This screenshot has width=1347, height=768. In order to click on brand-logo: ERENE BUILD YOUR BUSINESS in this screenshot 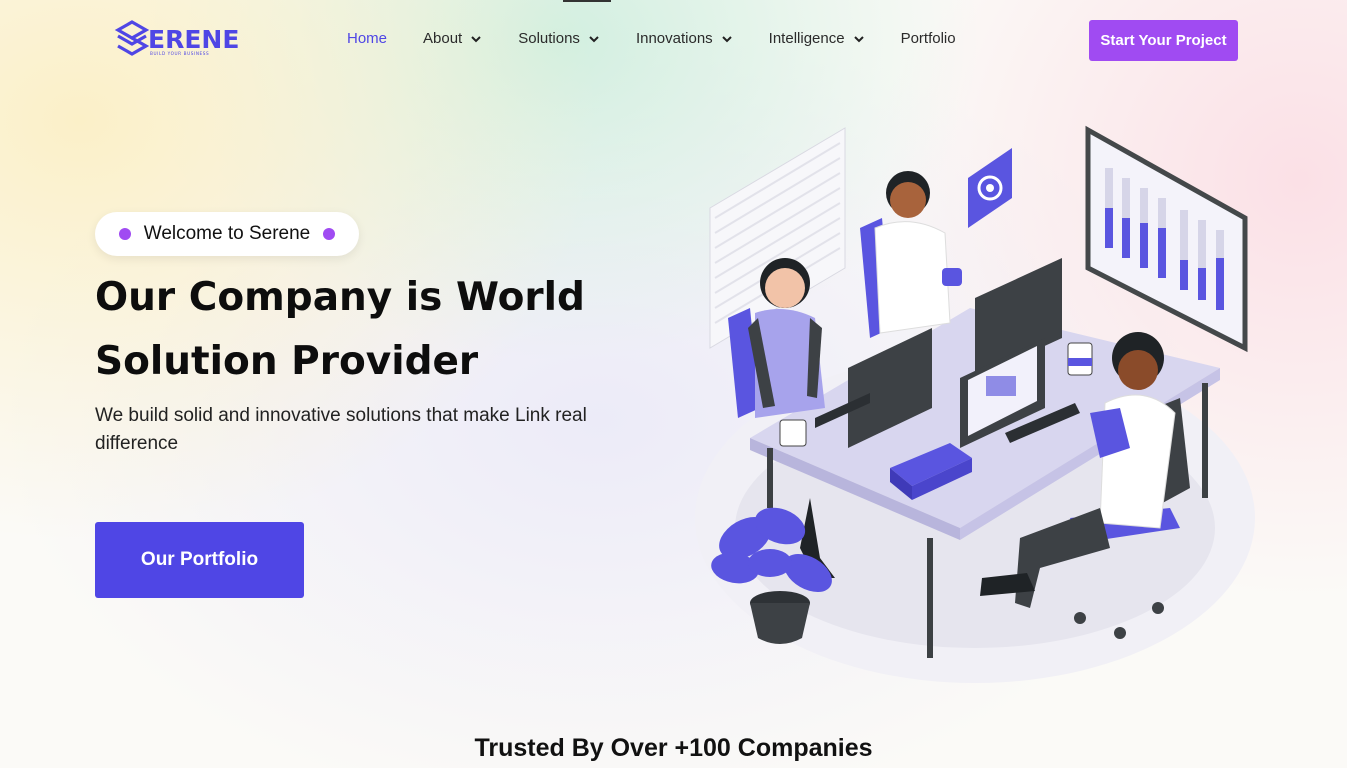, I will do `click(177, 39)`.